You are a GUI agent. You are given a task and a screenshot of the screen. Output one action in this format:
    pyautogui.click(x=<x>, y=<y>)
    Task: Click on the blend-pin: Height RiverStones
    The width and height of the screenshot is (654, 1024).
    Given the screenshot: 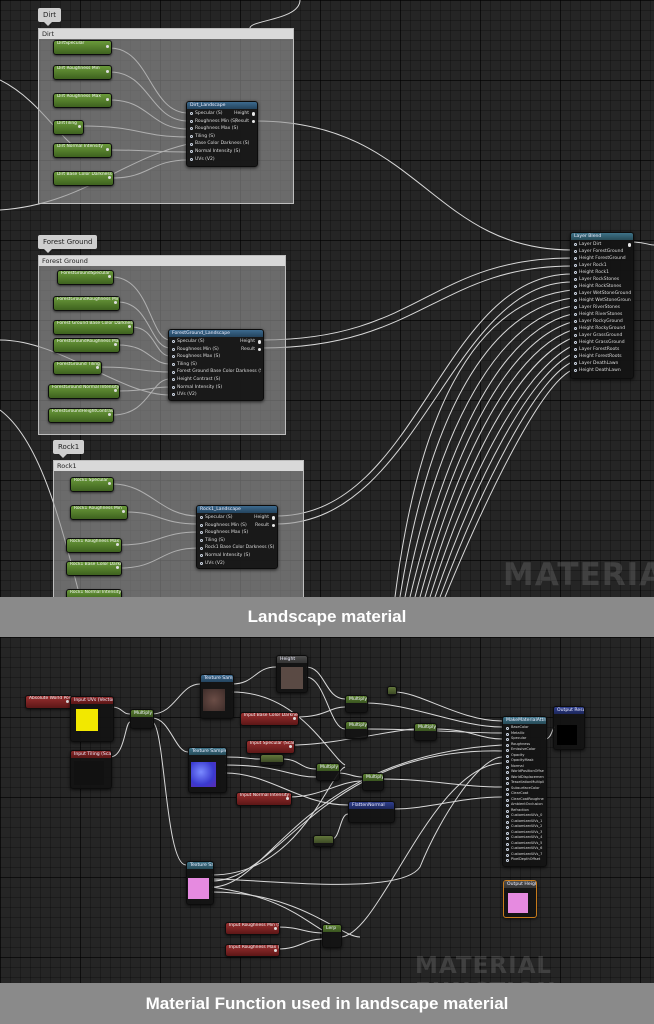 What is the action you would take?
    pyautogui.click(x=602, y=314)
    